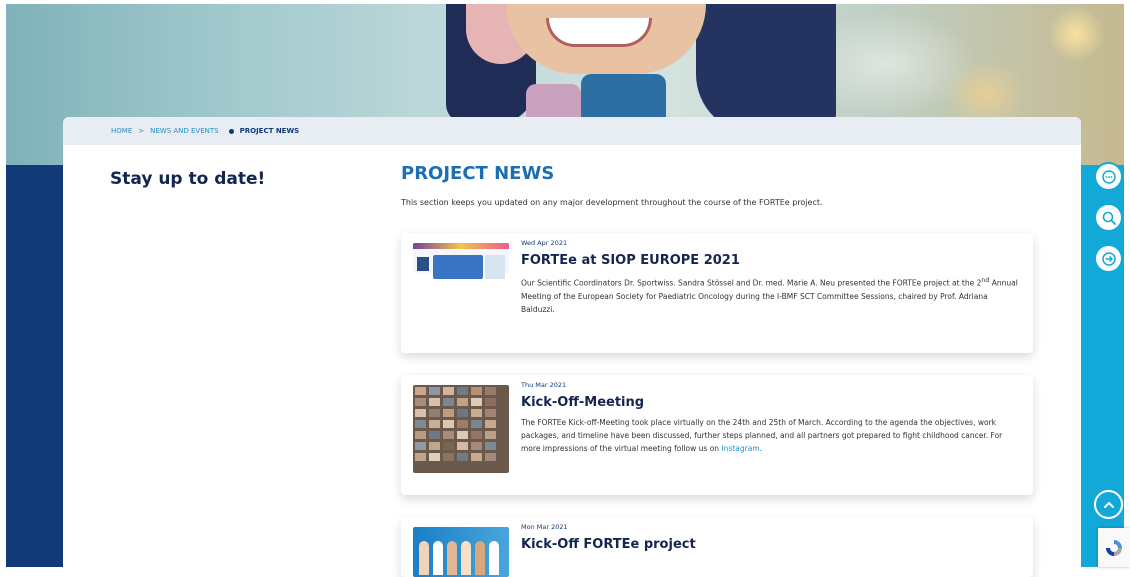 The width and height of the screenshot is (1130, 577). Describe the element at coordinates (771, 260) in the screenshot. I see `news-title: FORTEe at SIOP EUROPE 2021` at that location.